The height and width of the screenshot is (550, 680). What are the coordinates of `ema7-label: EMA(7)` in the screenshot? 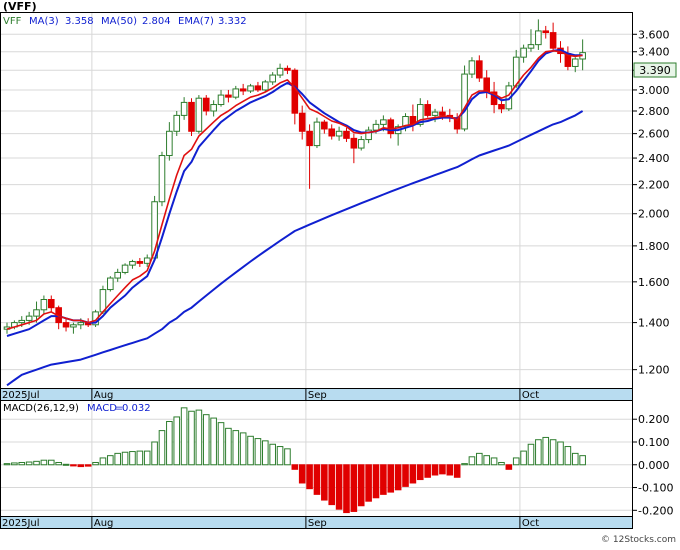 It's located at (196, 21).